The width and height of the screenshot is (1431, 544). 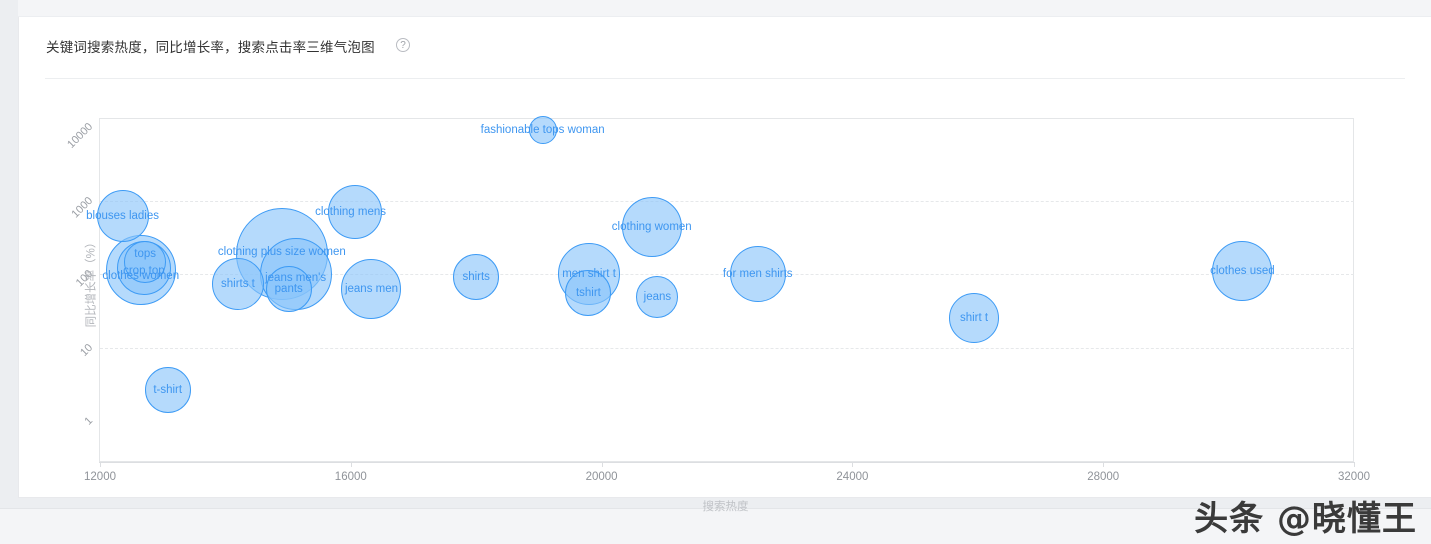 What do you see at coordinates (350, 477) in the screenshot?
I see `x-axis-tick-label: 16000` at bounding box center [350, 477].